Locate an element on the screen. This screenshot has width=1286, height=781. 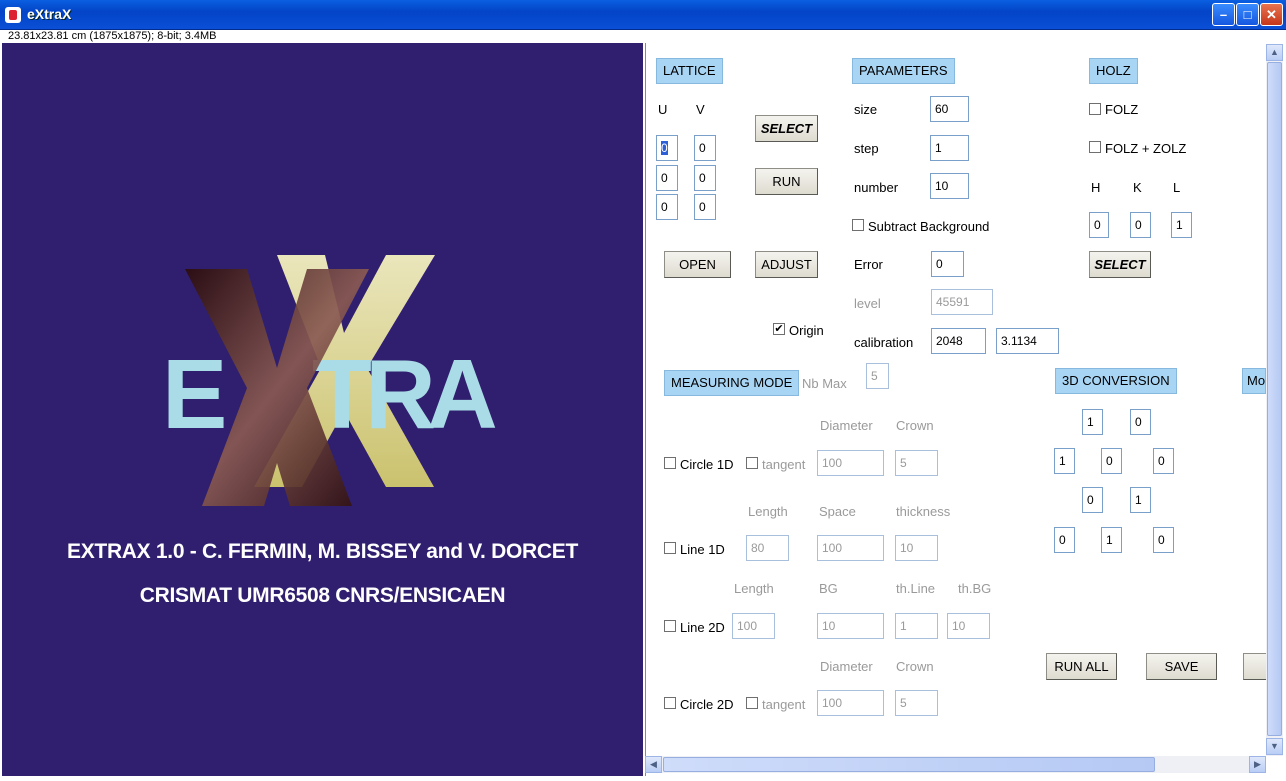
logo-letter-a: A is located at coordinates (462, 394).